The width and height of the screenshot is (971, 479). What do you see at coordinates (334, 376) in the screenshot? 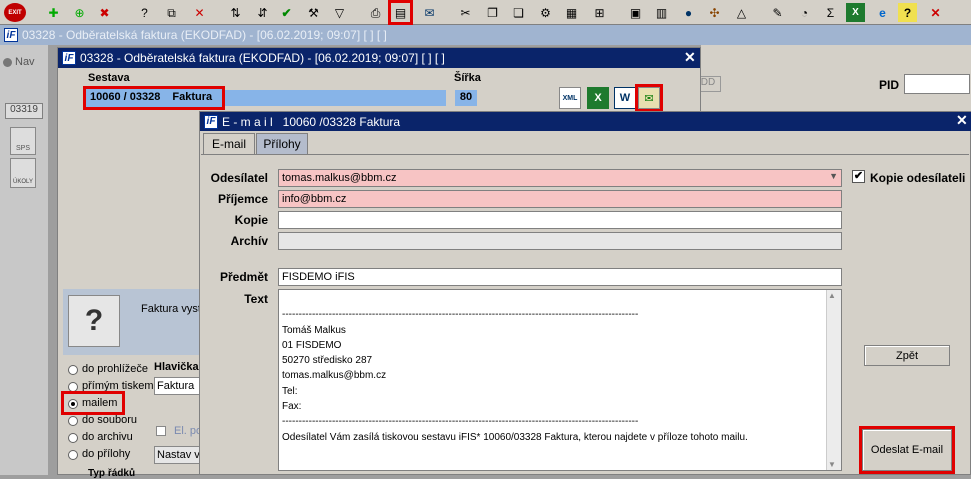
I see `body-line: tomas.malkus@bbm.cz` at bounding box center [334, 376].